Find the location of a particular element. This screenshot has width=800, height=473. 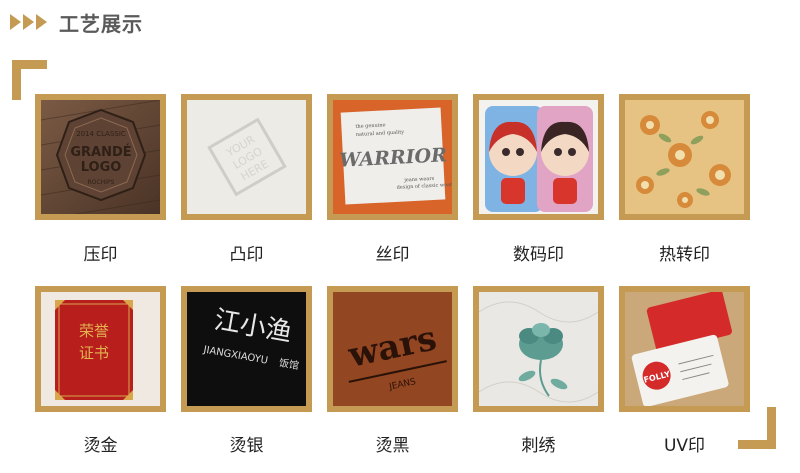

gallery-tile-emboss: 2014 CLASSIC GRANDÉ LOGO ROCHIPS is located at coordinates (100, 157).